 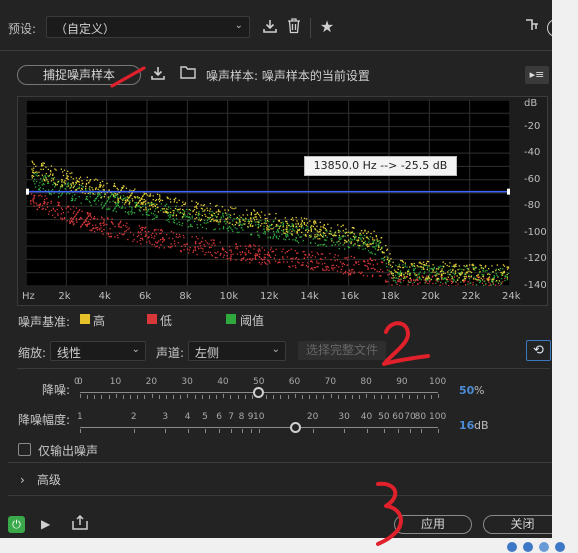 I want to click on channel-dropdown: 左侧 ⌄, so click(x=237, y=351).